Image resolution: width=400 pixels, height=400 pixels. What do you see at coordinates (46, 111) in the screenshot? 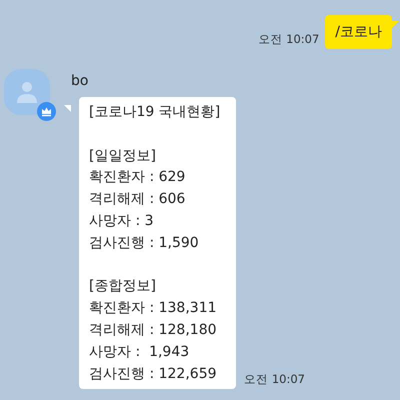
I see `crown-icon` at bounding box center [46, 111].